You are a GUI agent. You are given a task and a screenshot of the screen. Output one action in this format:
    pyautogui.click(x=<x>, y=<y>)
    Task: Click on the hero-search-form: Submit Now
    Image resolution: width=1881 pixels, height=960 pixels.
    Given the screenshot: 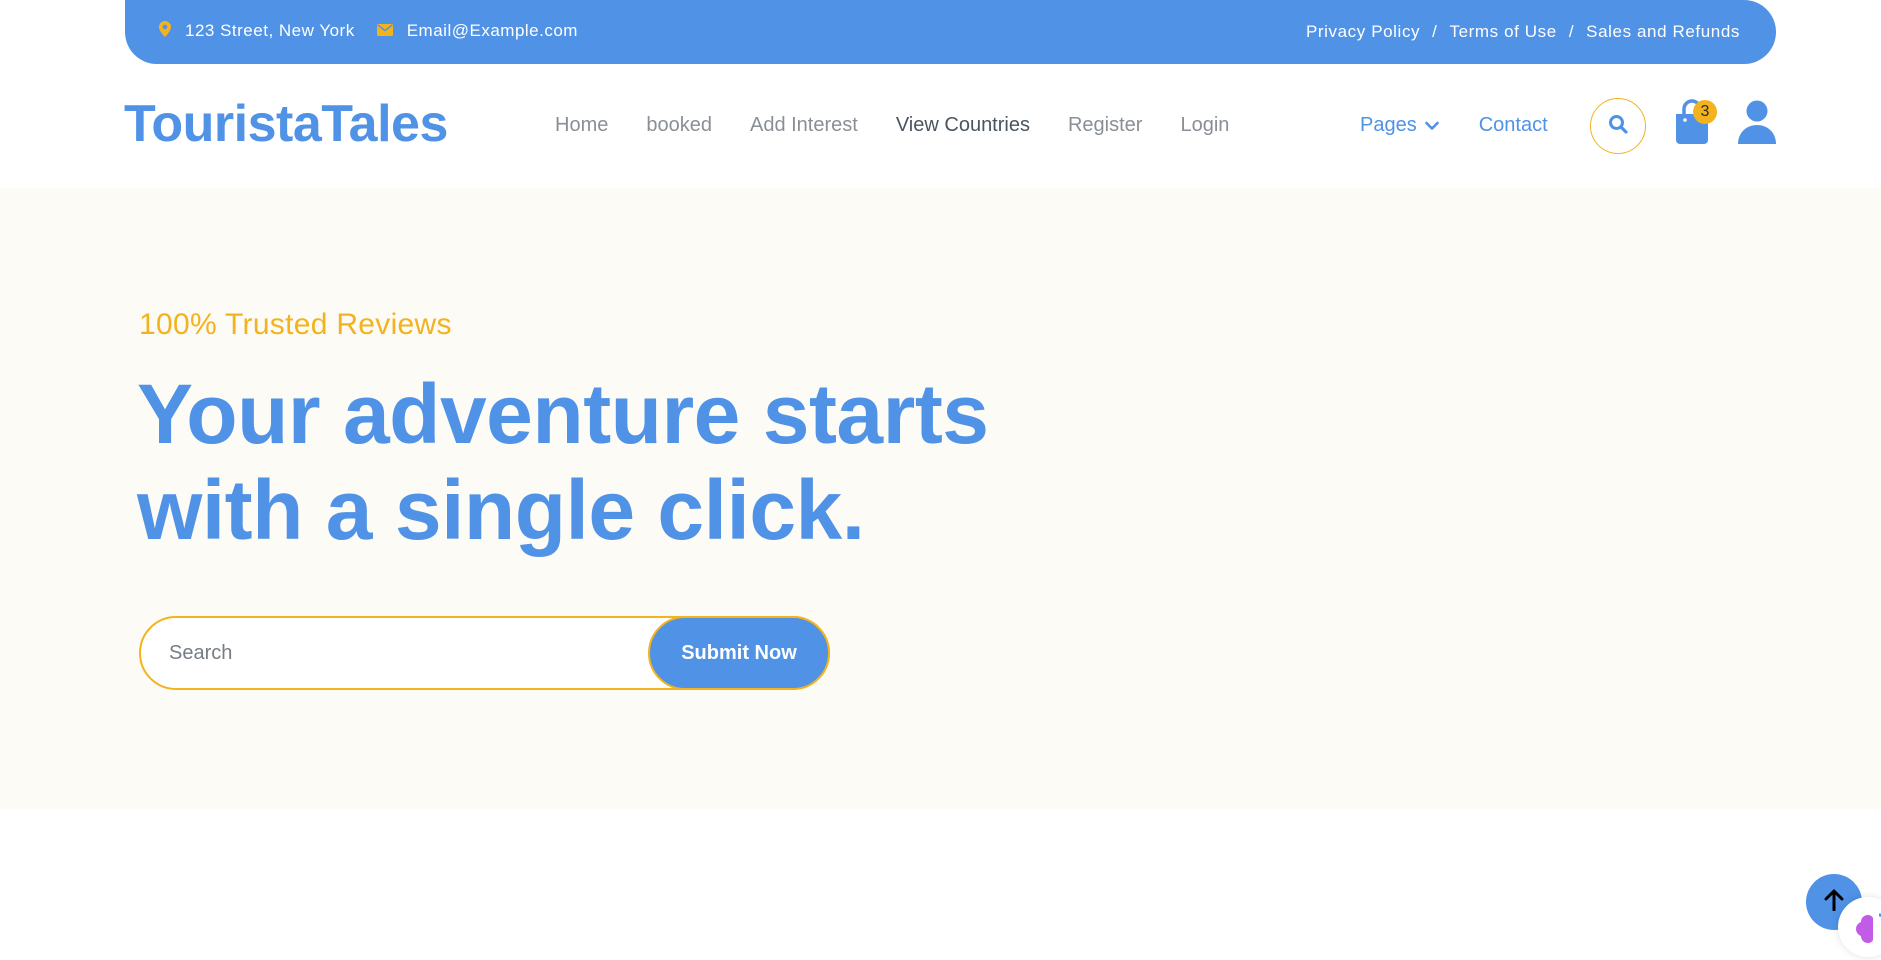 What is the action you would take?
    pyautogui.click(x=484, y=653)
    